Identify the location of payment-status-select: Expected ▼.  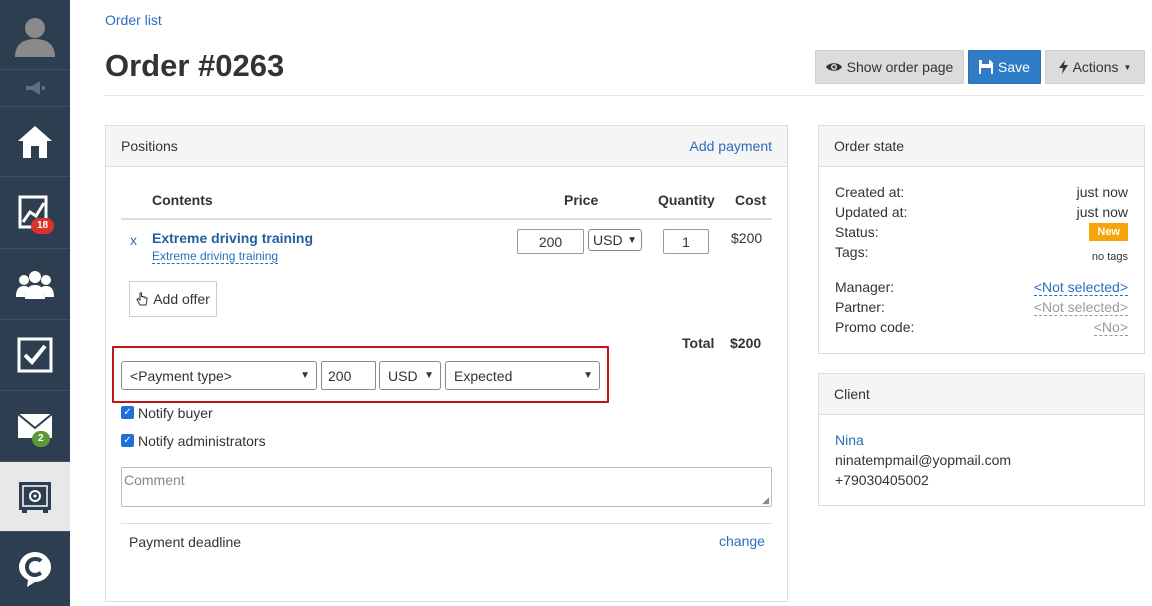
(522, 375).